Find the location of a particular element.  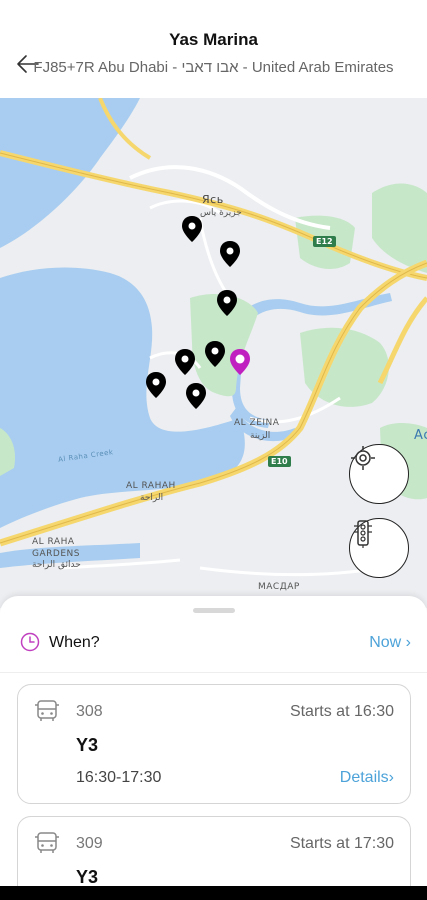

start-time: Starts at 16:30 is located at coordinates (341, 711).